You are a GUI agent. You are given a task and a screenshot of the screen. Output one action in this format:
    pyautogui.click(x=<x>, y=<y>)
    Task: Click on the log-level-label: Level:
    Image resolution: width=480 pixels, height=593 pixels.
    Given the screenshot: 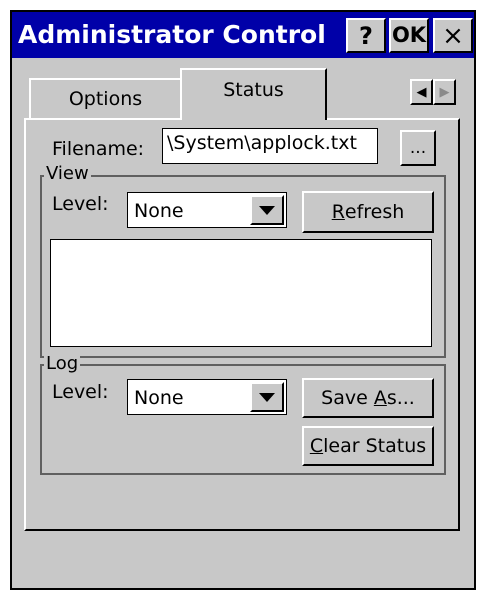 What is the action you would take?
    pyautogui.click(x=80, y=392)
    